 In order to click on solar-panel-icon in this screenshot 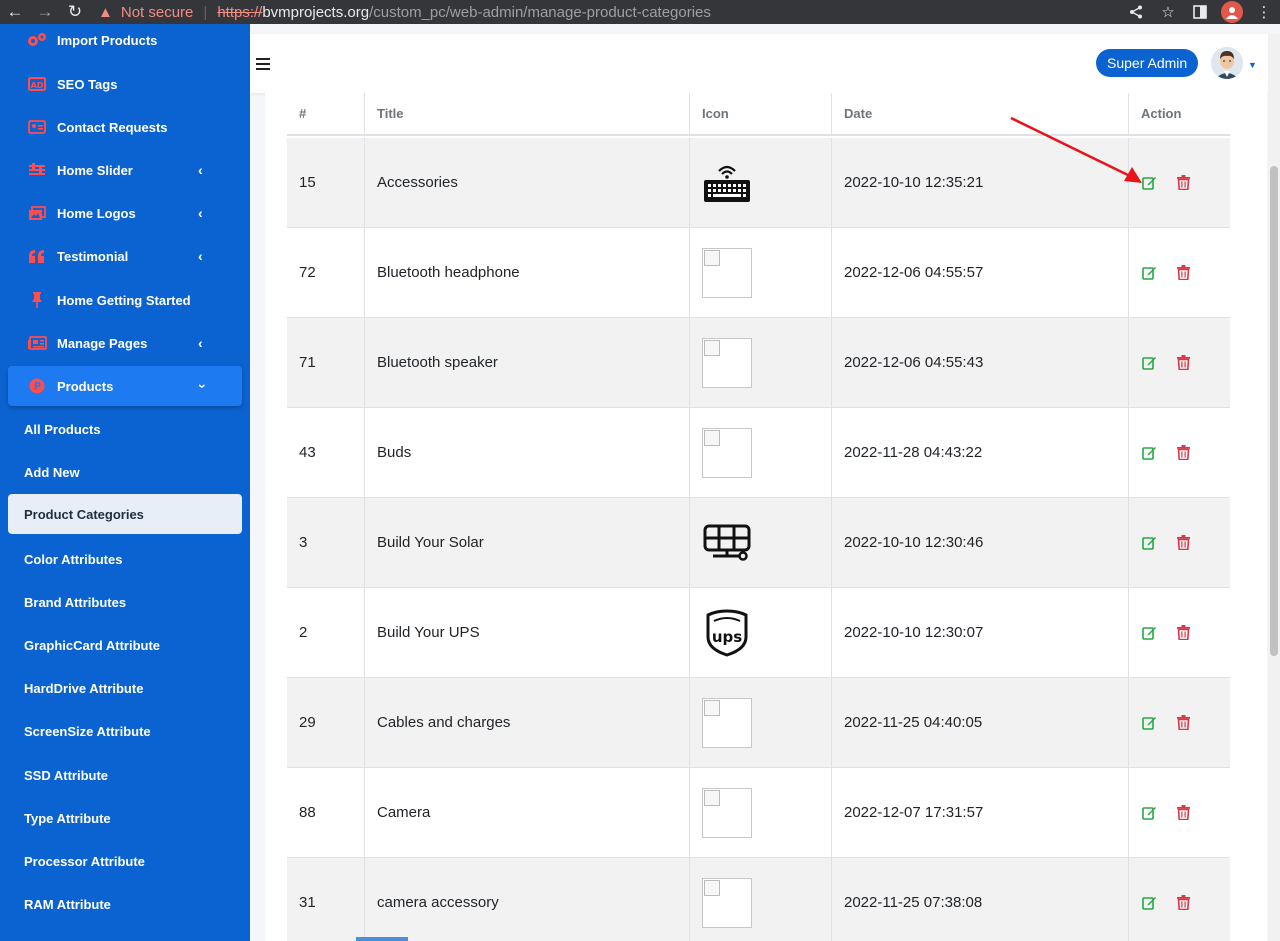, I will do `click(727, 543)`.